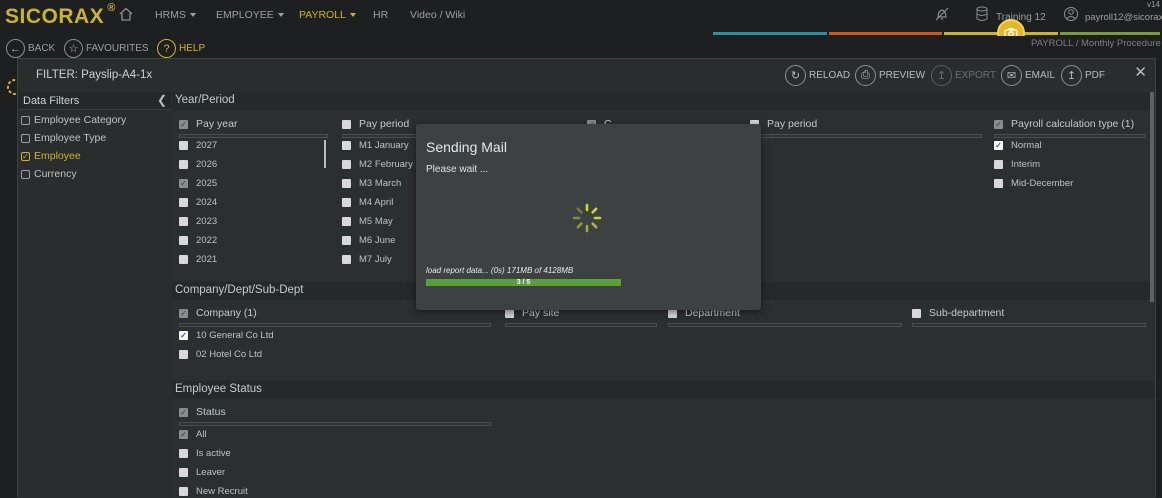  Describe the element at coordinates (126, 14) in the screenshot. I see `home-icon` at that location.